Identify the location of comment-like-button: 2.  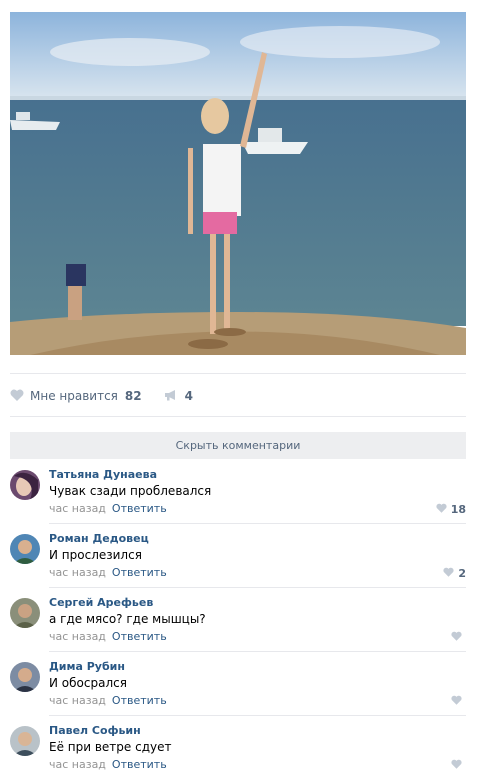
(454, 573).